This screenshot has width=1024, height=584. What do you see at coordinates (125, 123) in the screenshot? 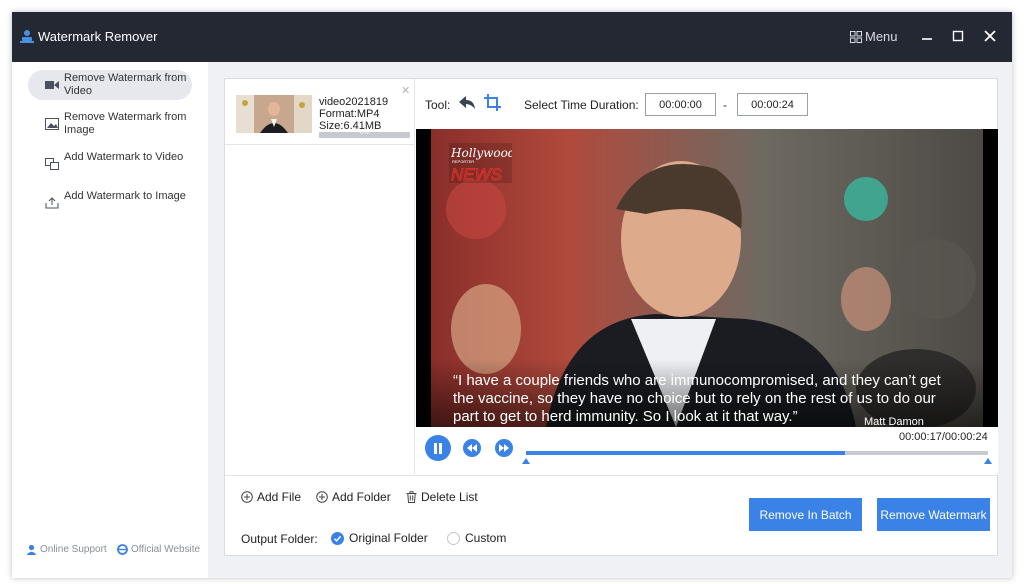
I see `sidebar-item-label: Remove Watermark from Image` at bounding box center [125, 123].